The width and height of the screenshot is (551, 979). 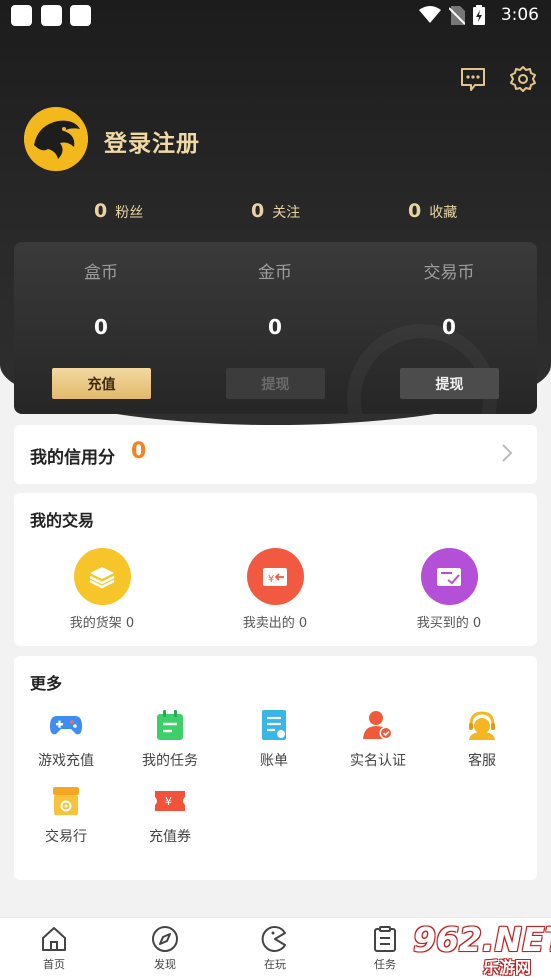 What do you see at coordinates (54, 939) in the screenshot?
I see `home-icon` at bounding box center [54, 939].